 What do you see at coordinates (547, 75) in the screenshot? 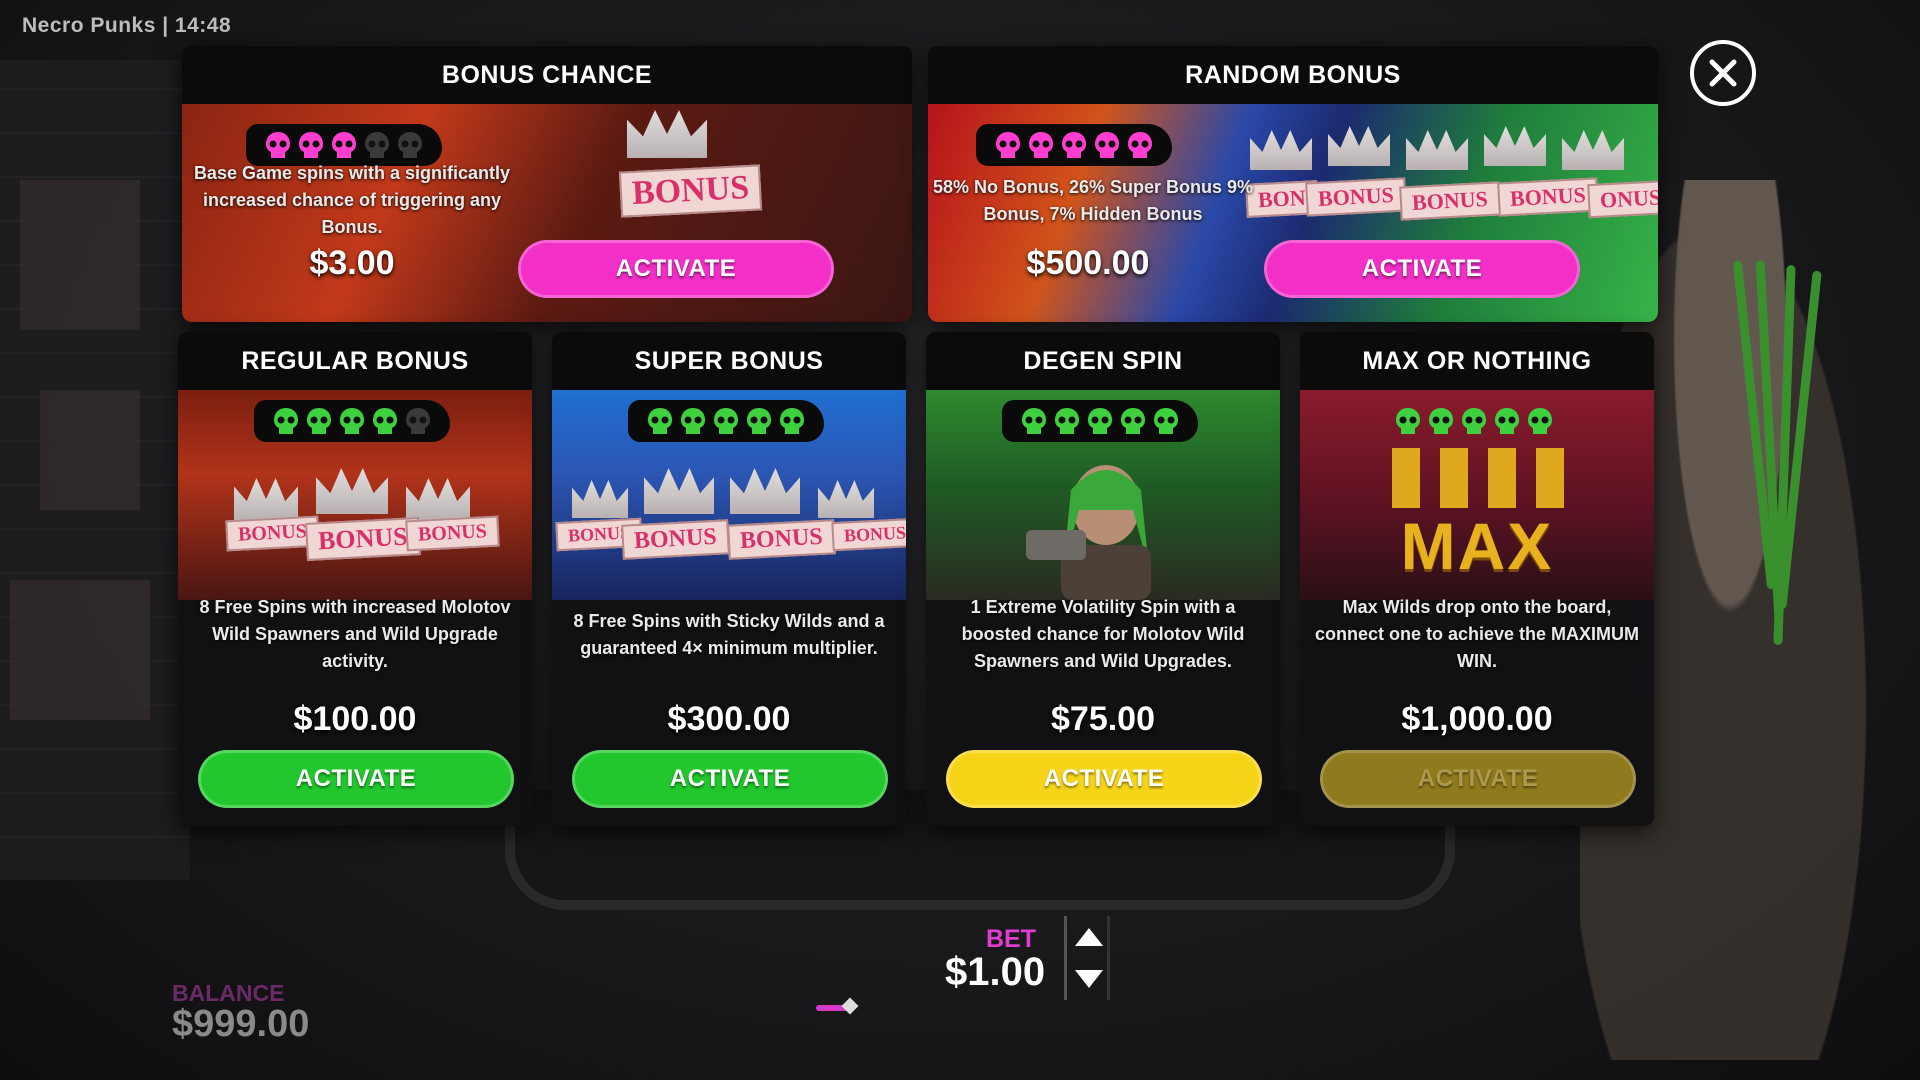
I see `card-title: BONUS CHANCE` at bounding box center [547, 75].